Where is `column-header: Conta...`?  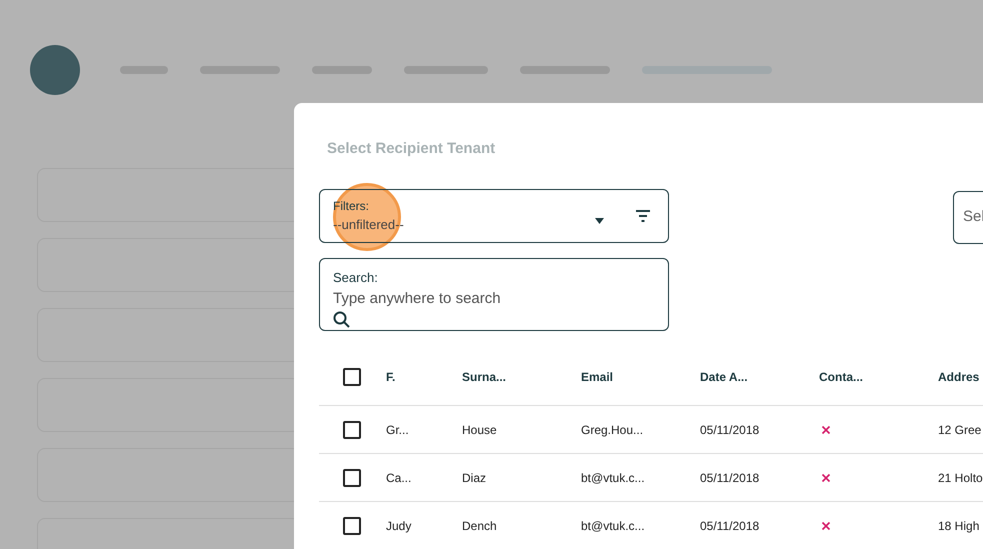 column-header: Conta... is located at coordinates (841, 377).